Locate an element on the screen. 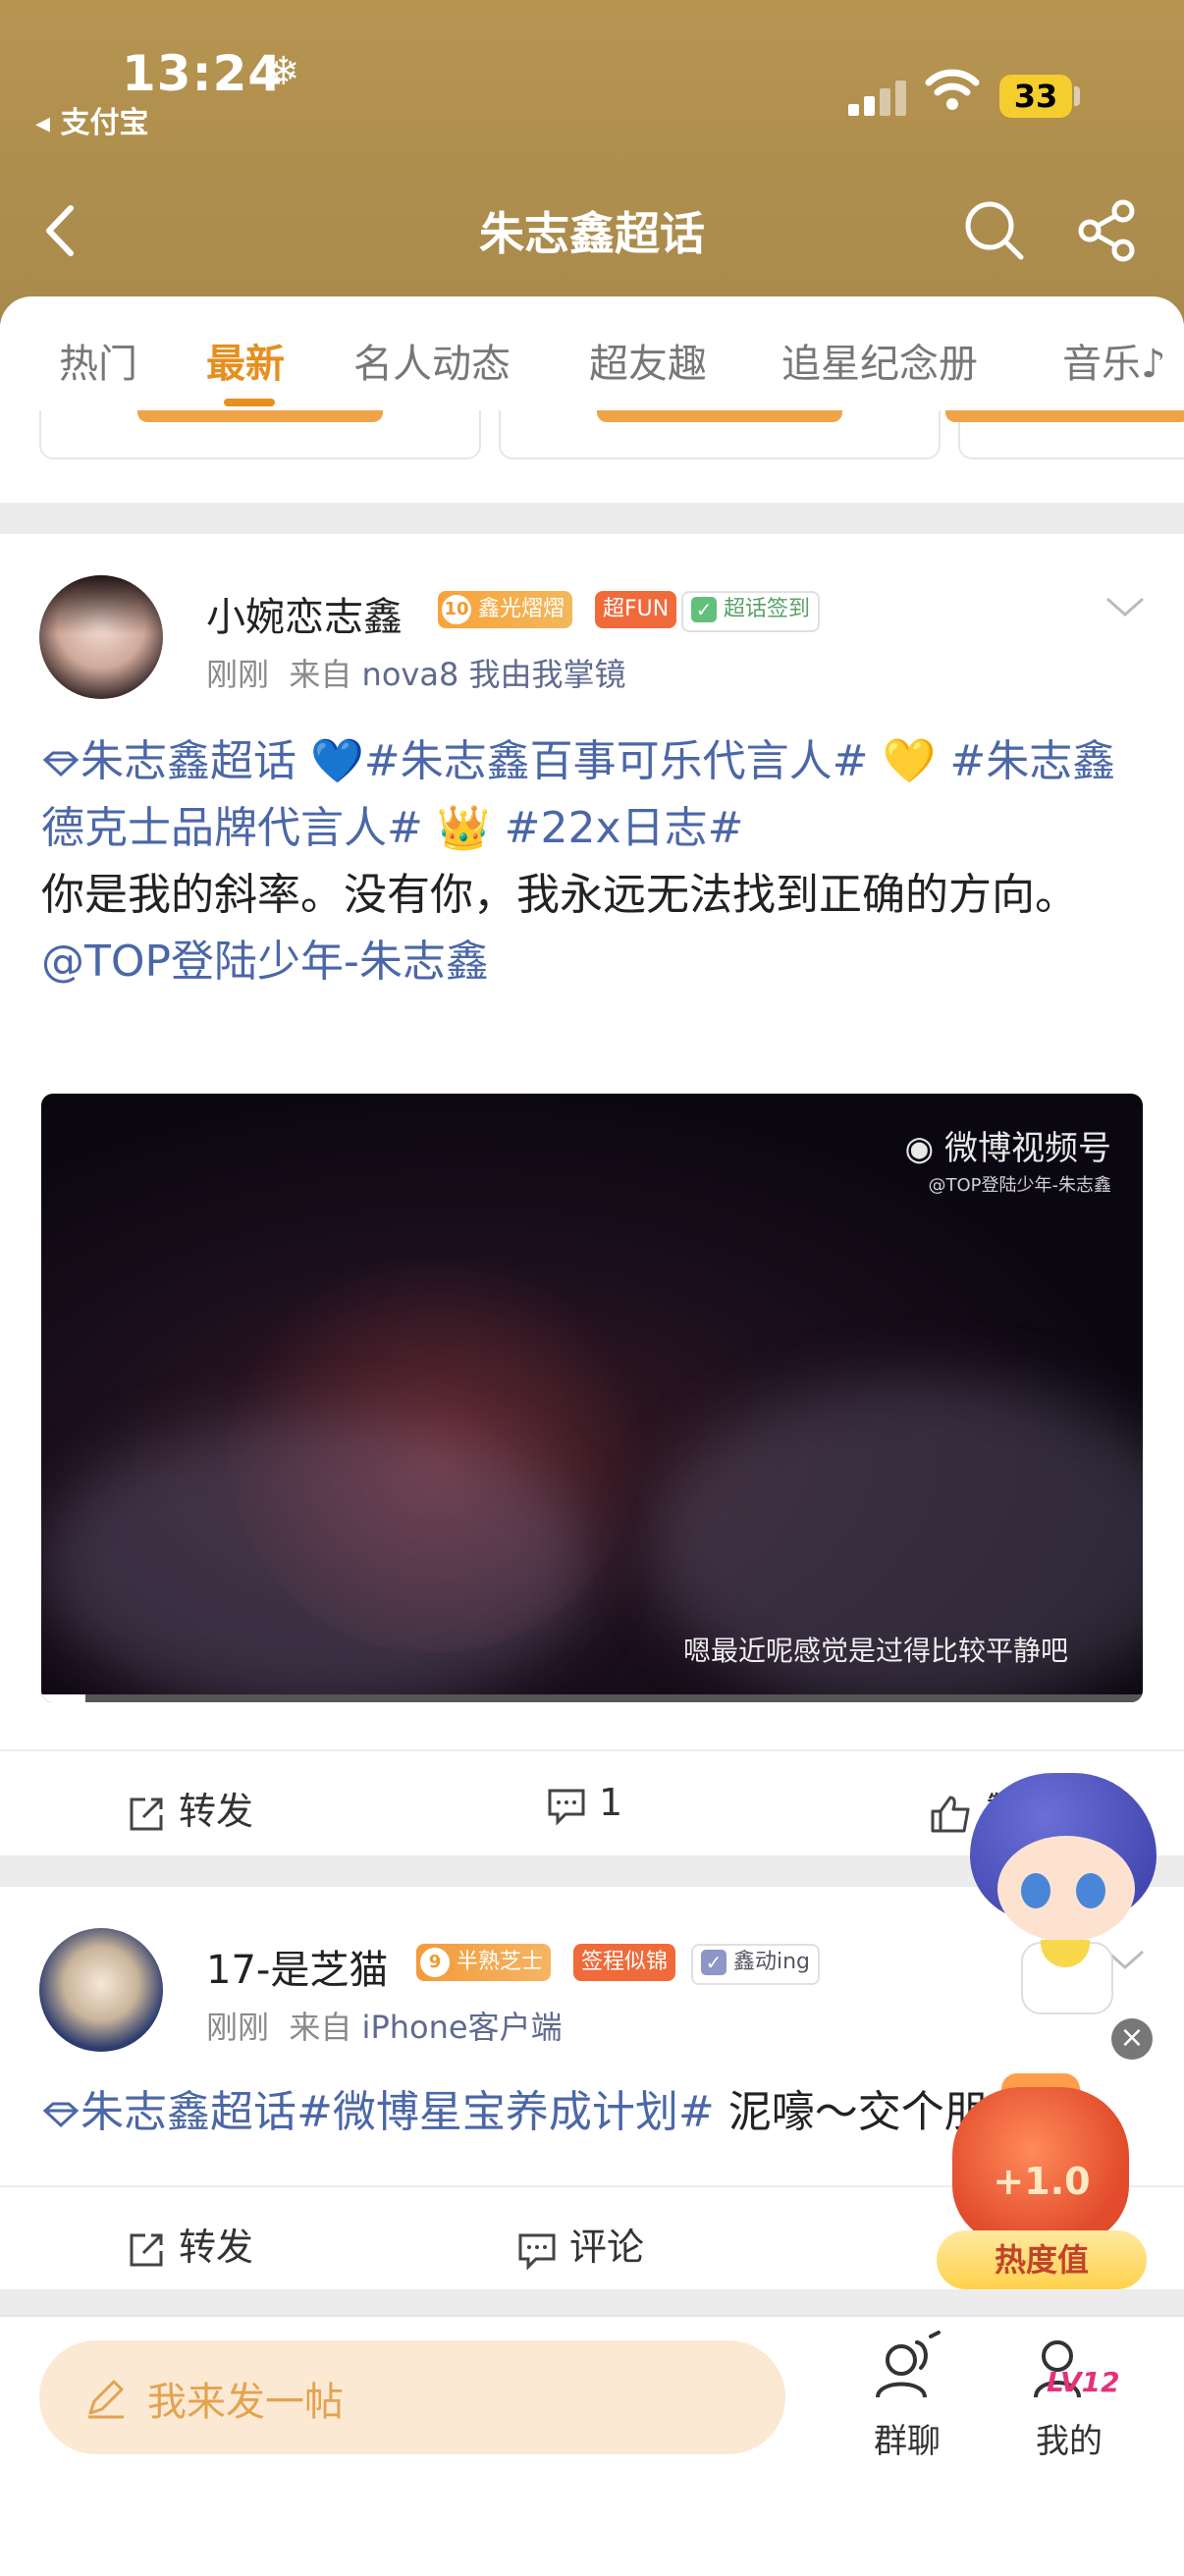 The width and height of the screenshot is (1184, 2576). hashtag-link: #22x日志# is located at coordinates (625, 828).